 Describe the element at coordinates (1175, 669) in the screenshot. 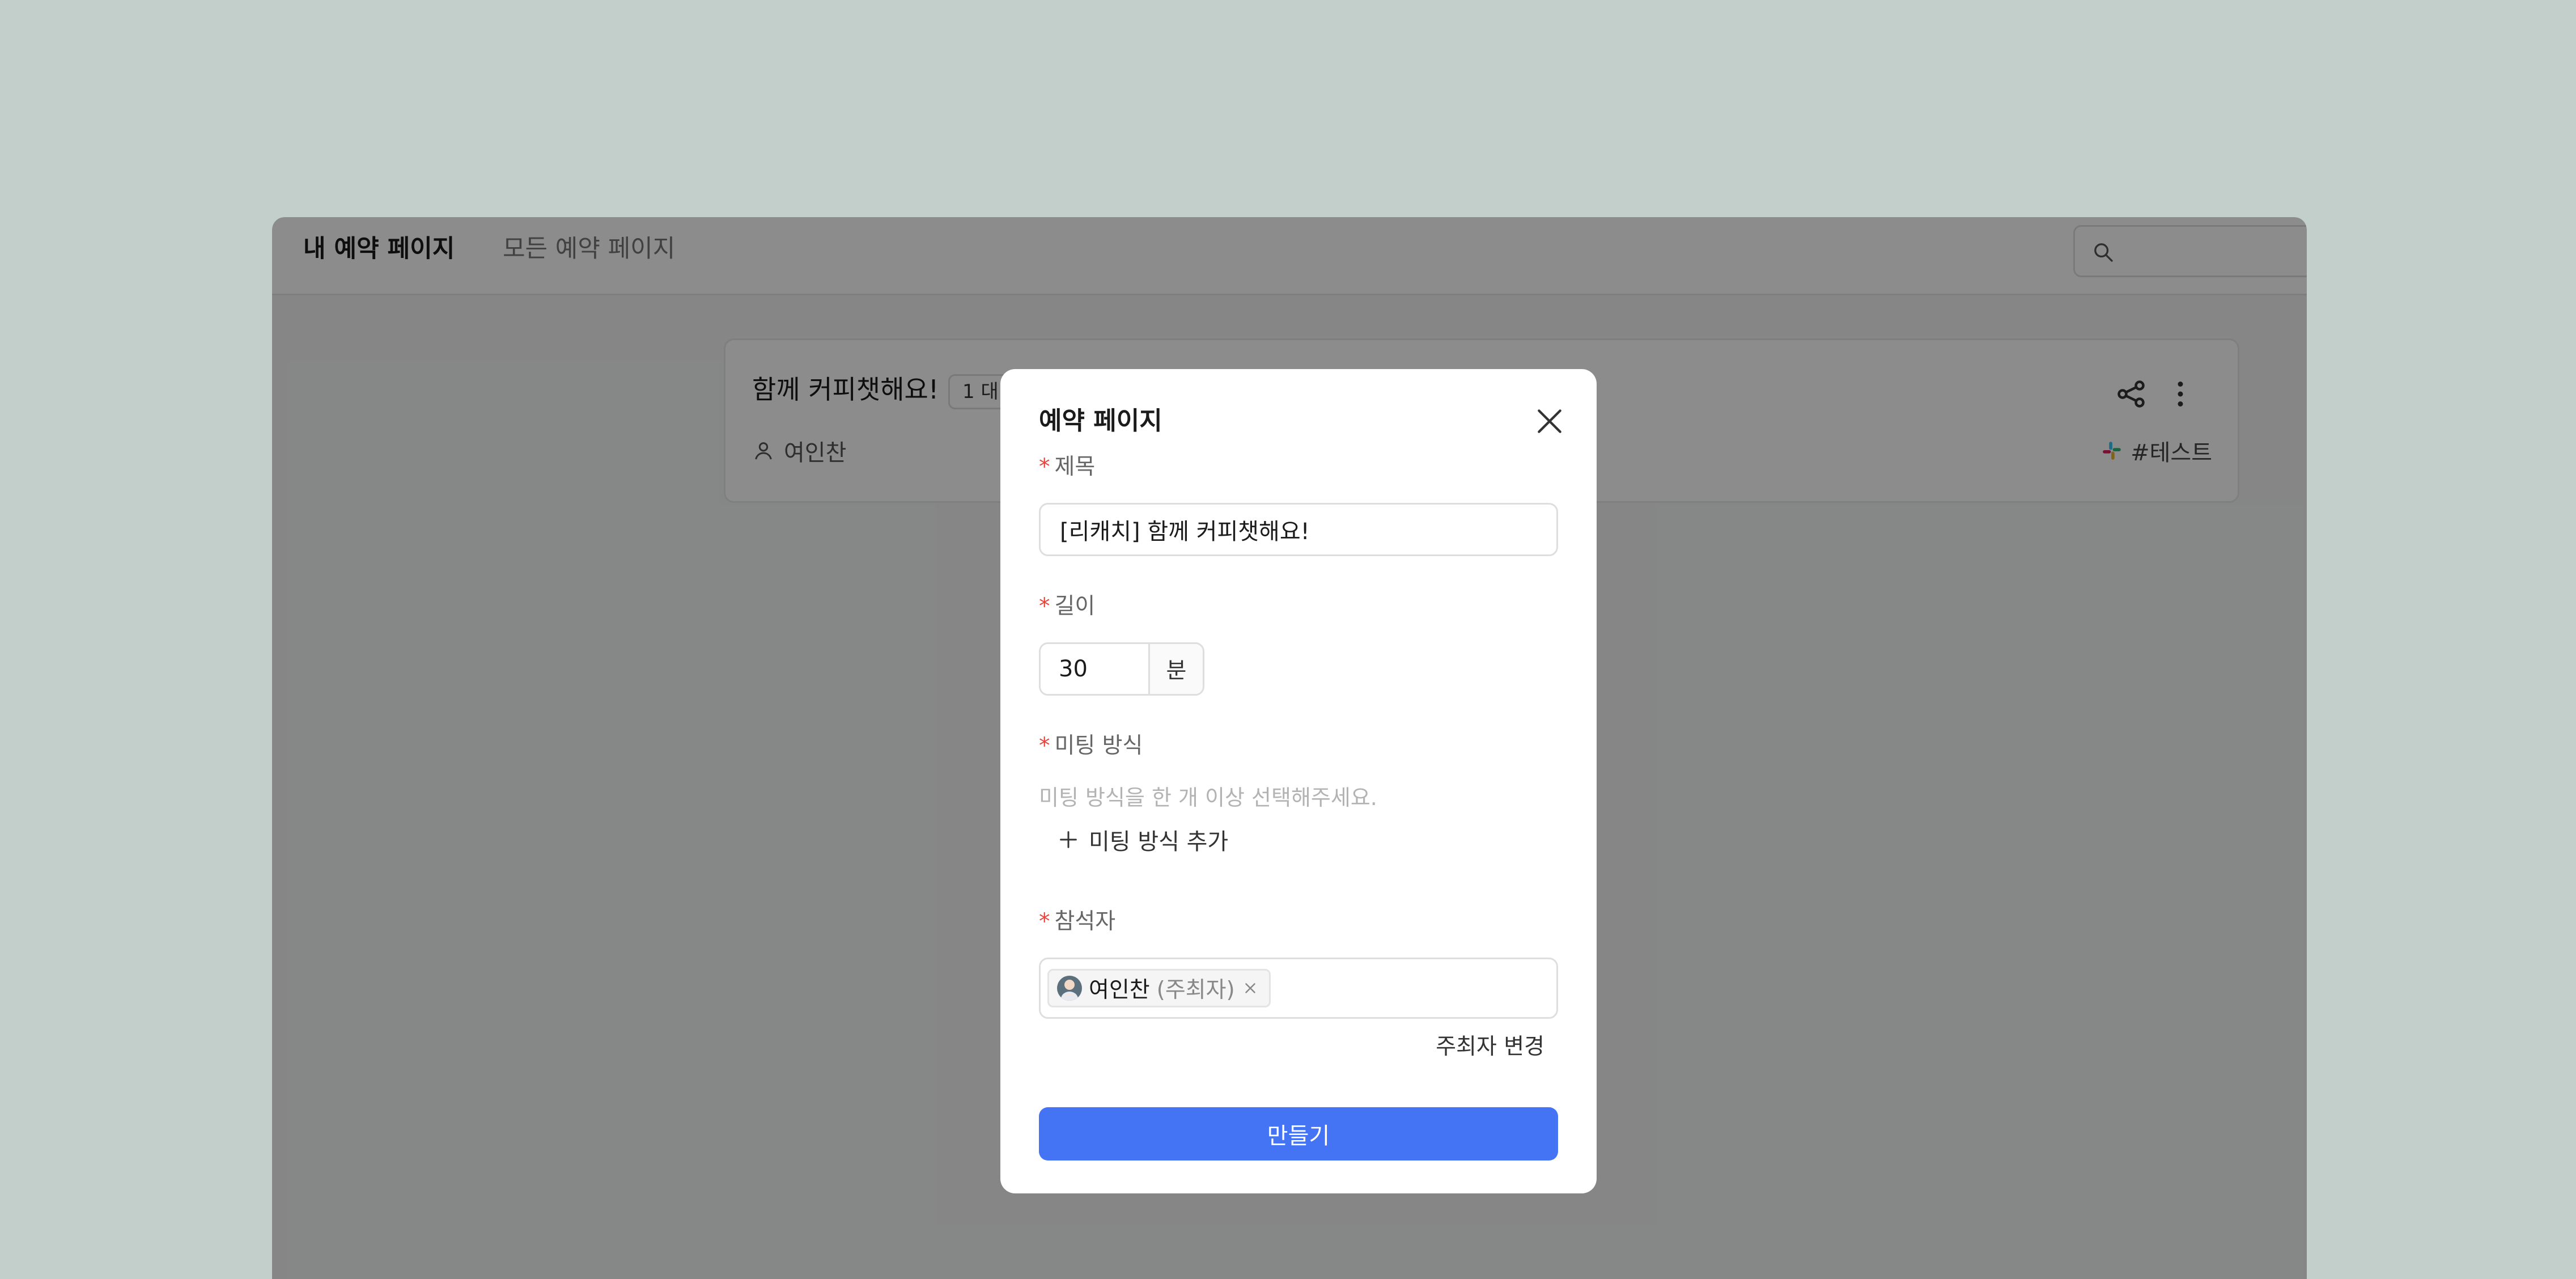

I see `length-unit-label: 분` at that location.